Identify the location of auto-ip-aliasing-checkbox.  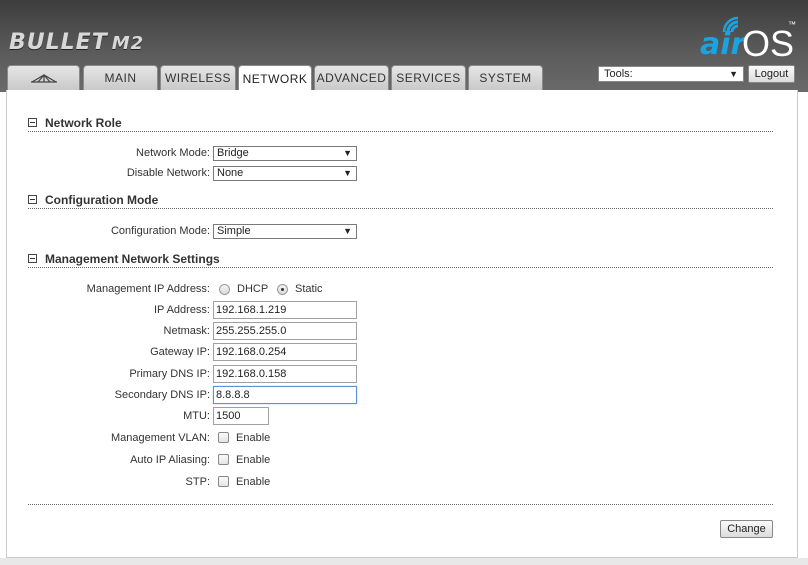
(223, 459).